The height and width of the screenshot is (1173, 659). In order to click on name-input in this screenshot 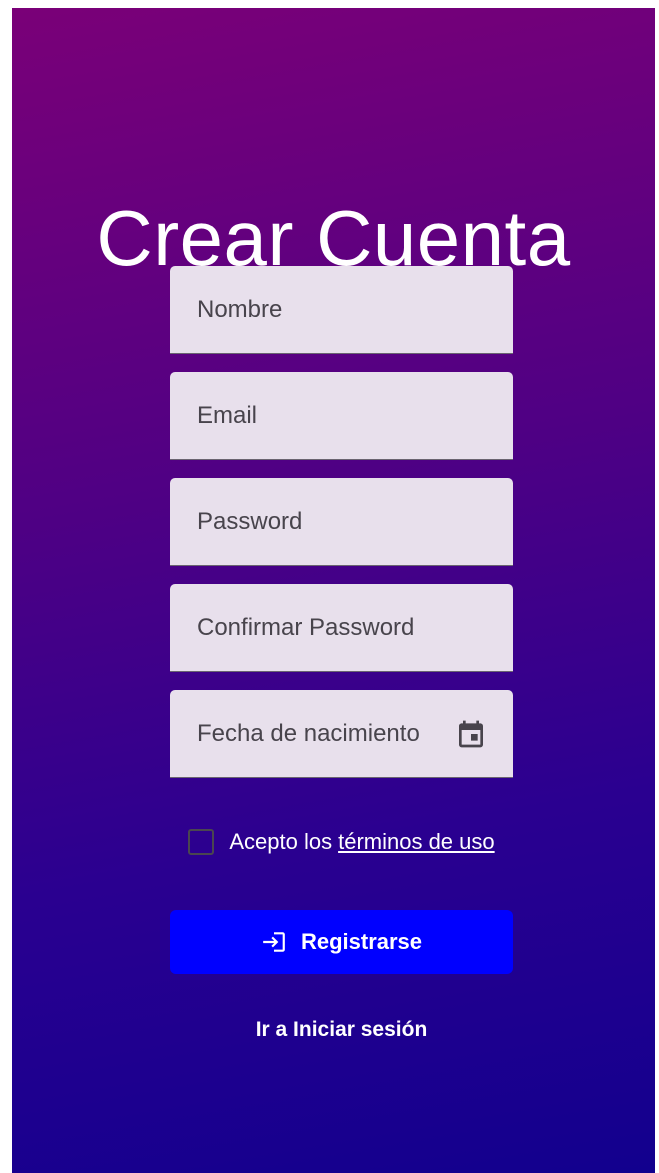, I will do `click(341, 309)`.